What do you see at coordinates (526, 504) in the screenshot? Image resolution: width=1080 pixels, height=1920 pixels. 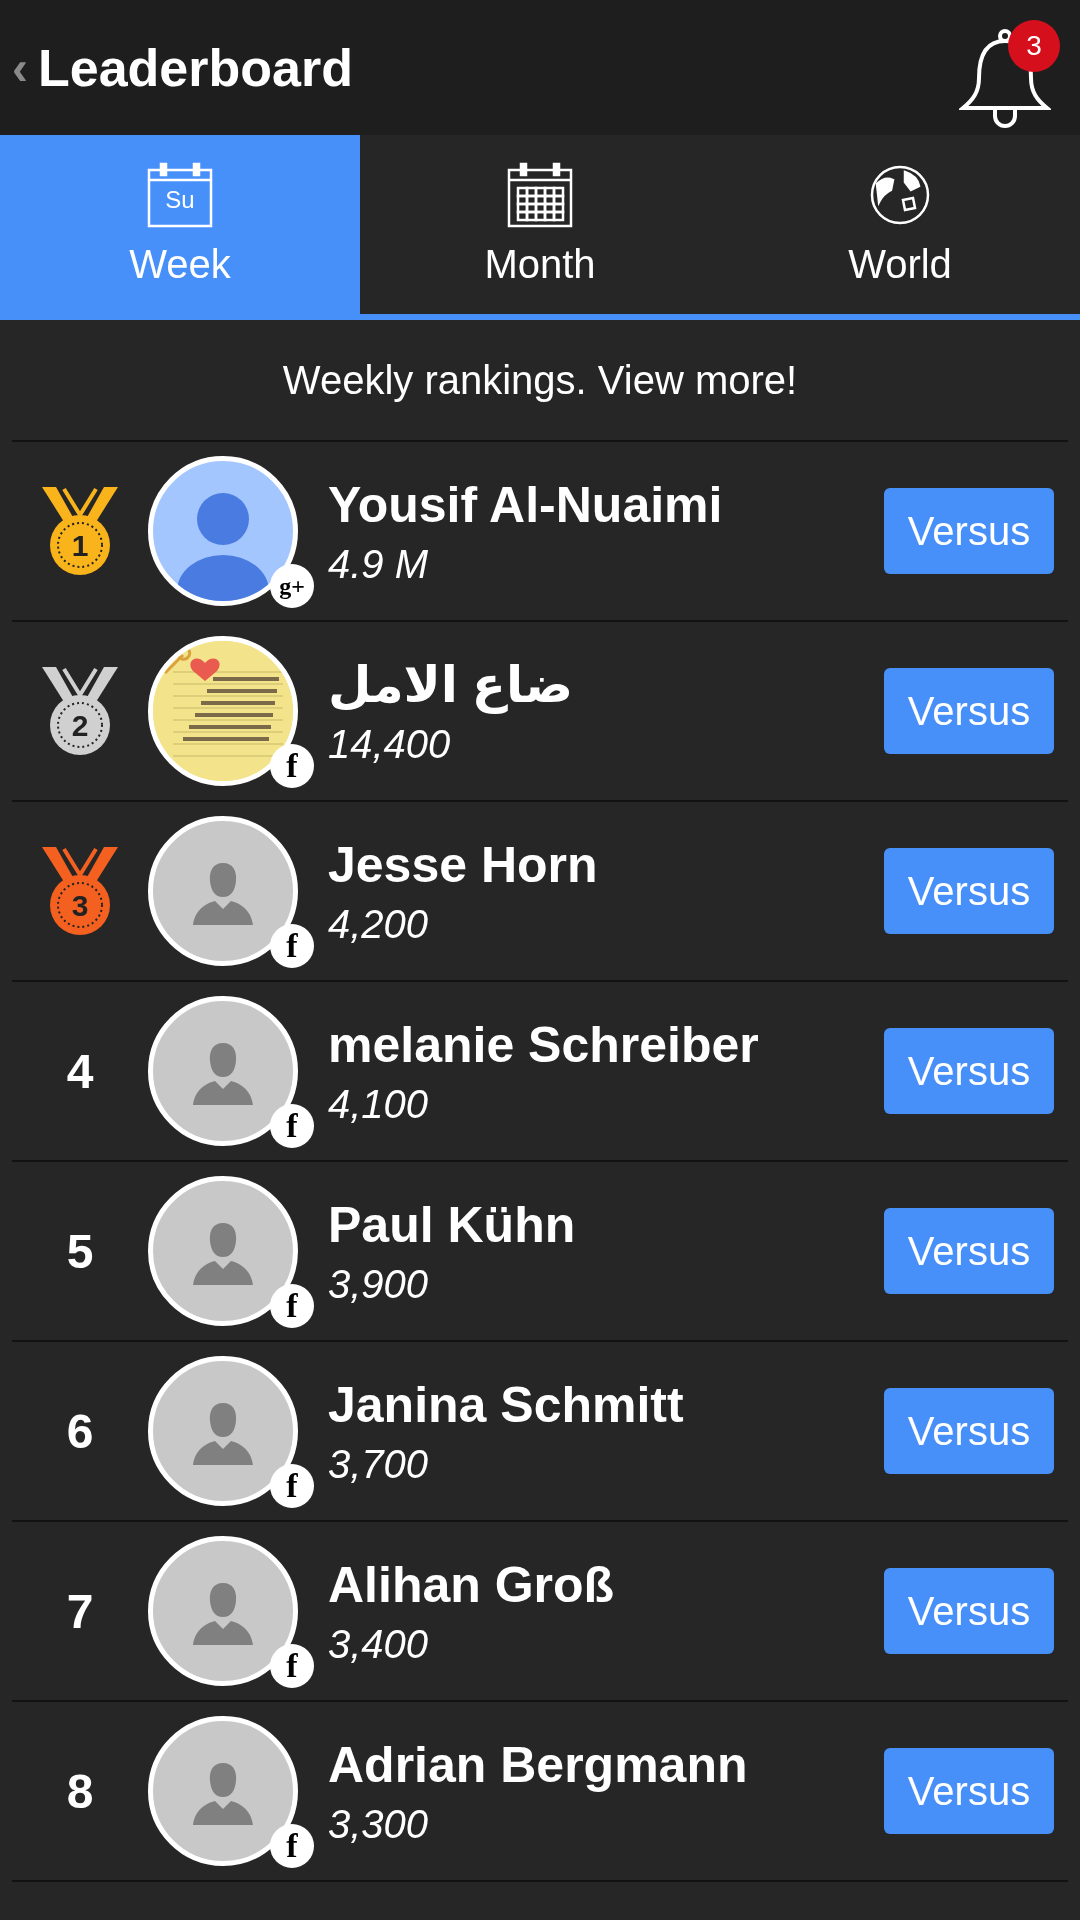 I see `player-name: Yousif Al-Nuaimi` at bounding box center [526, 504].